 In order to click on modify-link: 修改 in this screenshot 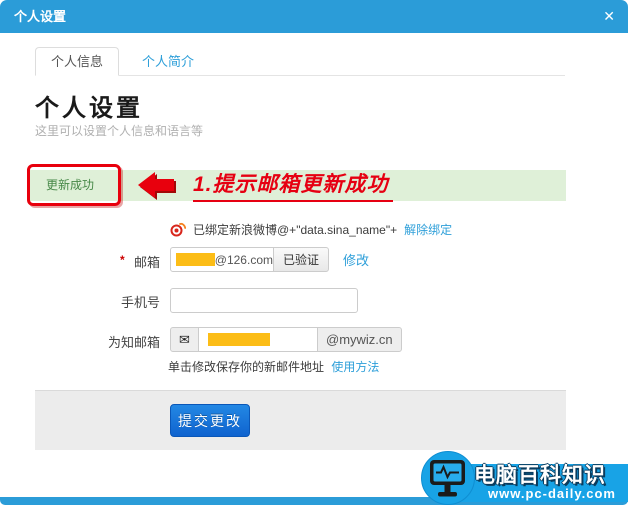, I will do `click(356, 259)`.